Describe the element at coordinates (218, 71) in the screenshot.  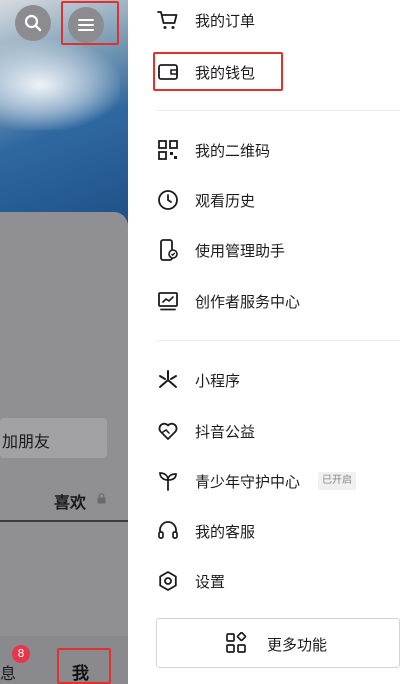
I see `wallet-highlight` at that location.